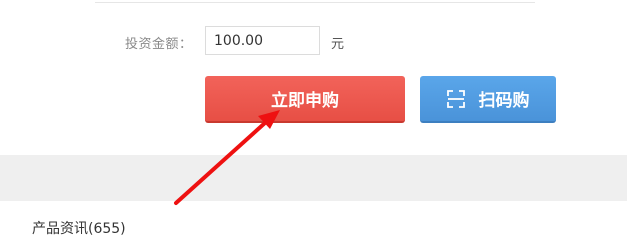 Image resolution: width=627 pixels, height=240 pixels. What do you see at coordinates (262, 40) in the screenshot?
I see `amount-input` at bounding box center [262, 40].